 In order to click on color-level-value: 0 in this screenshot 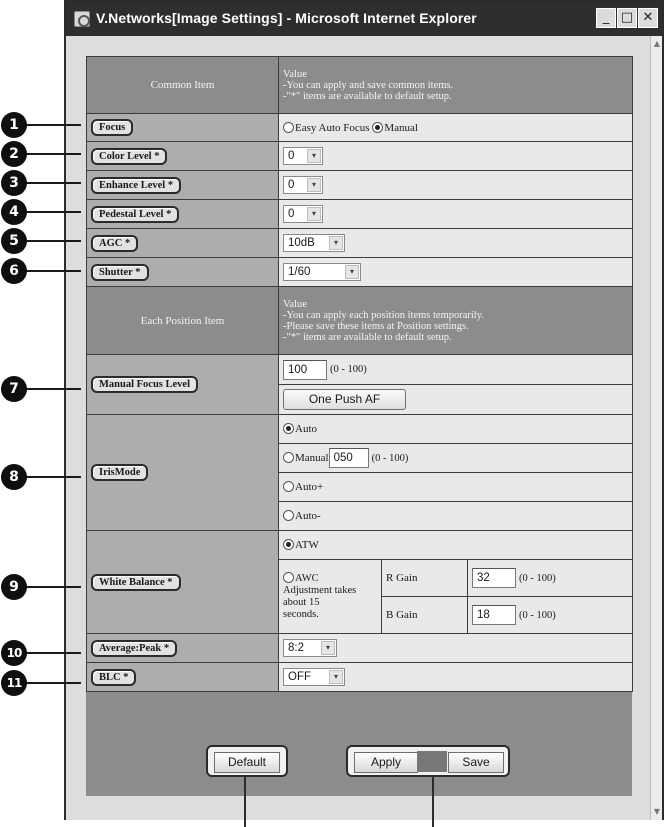, I will do `click(291, 156)`.